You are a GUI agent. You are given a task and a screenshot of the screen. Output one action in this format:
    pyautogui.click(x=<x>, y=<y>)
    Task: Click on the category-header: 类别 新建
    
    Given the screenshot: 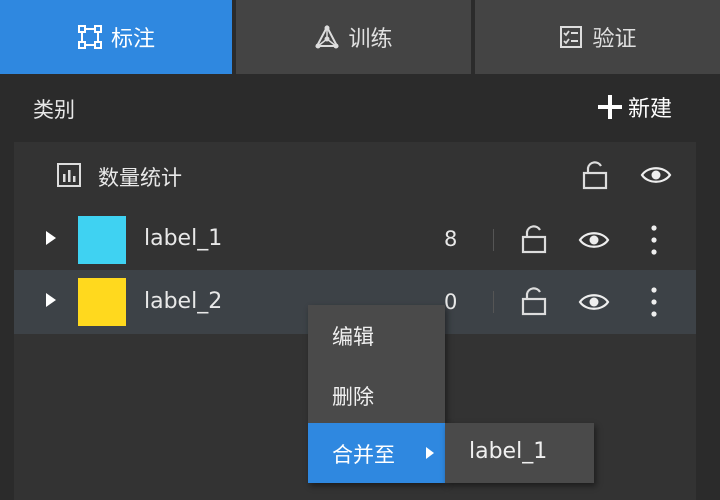 What is the action you would take?
    pyautogui.click(x=360, y=108)
    